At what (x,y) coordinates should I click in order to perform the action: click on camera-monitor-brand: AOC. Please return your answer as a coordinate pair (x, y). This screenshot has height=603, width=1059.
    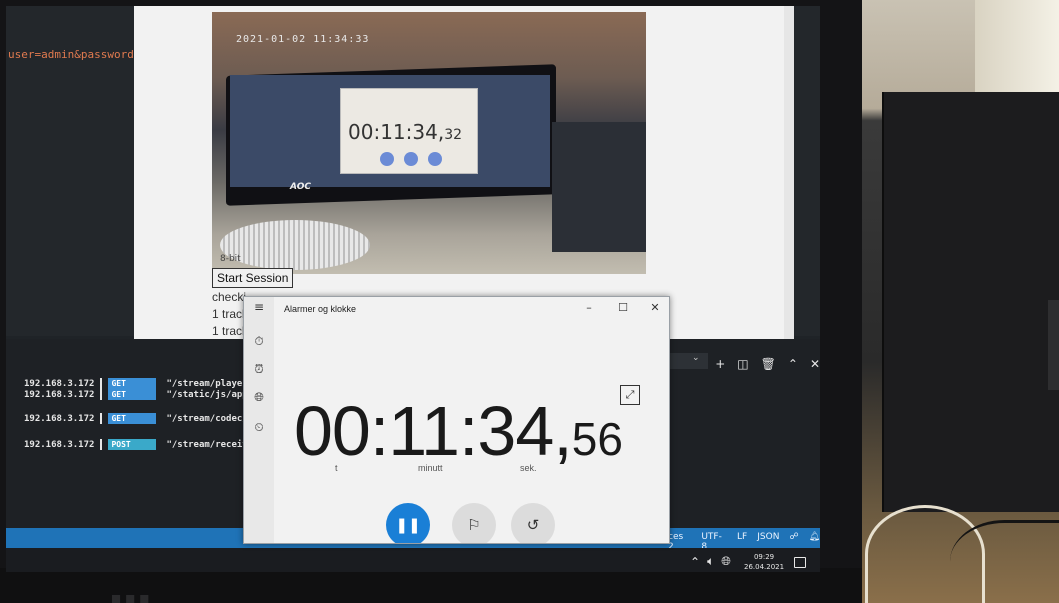
    Looking at the image, I should click on (300, 187).